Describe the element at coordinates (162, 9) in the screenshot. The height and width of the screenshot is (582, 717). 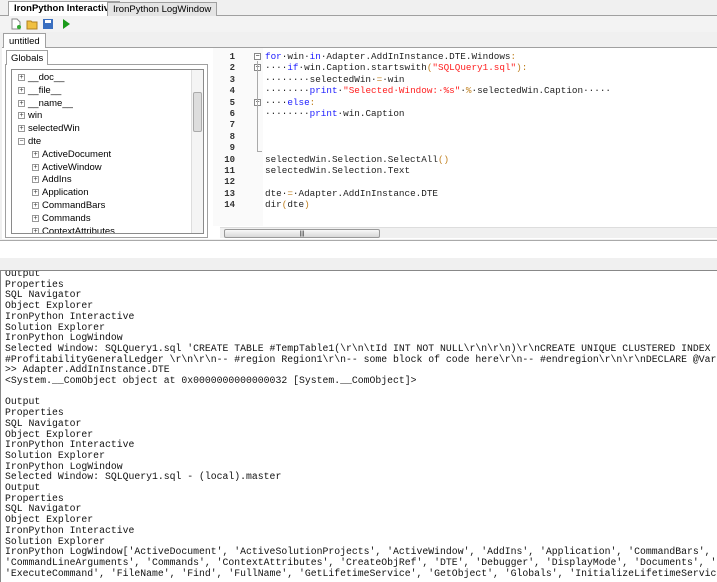
I see `tab-ironpython-logwindow: IronPython LogWindow` at that location.